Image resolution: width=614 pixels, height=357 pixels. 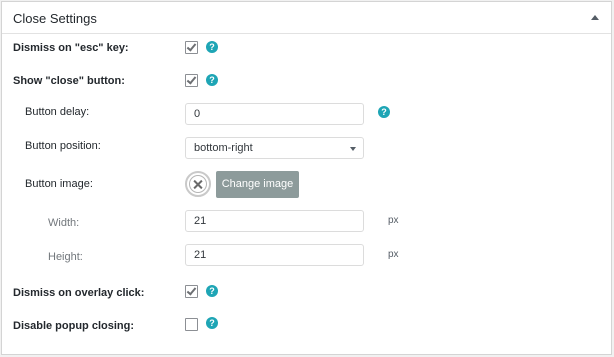 I want to click on width-label: Width:, so click(x=64, y=223).